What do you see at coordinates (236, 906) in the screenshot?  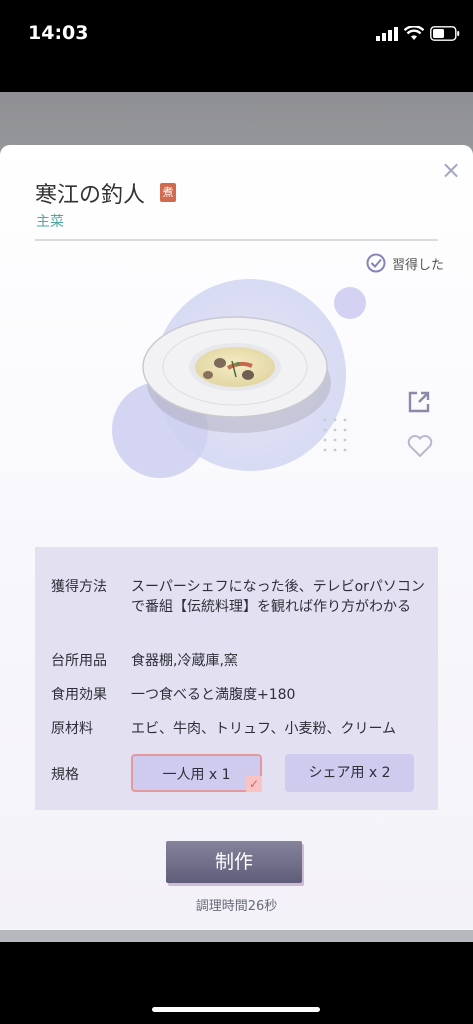 I see `cook-time: 調理時間26秒` at bounding box center [236, 906].